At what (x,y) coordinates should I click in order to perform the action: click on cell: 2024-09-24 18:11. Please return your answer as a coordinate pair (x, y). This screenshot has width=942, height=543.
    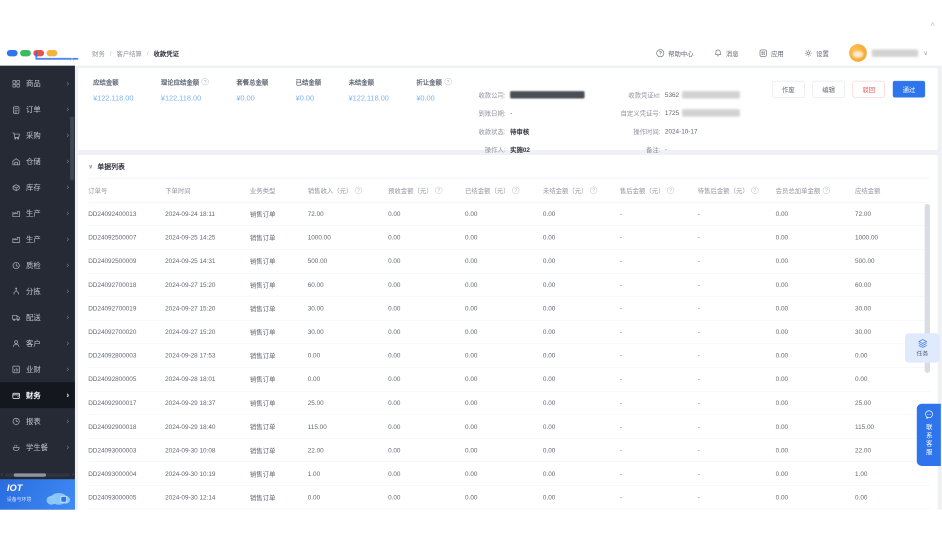
    Looking at the image, I should click on (190, 214).